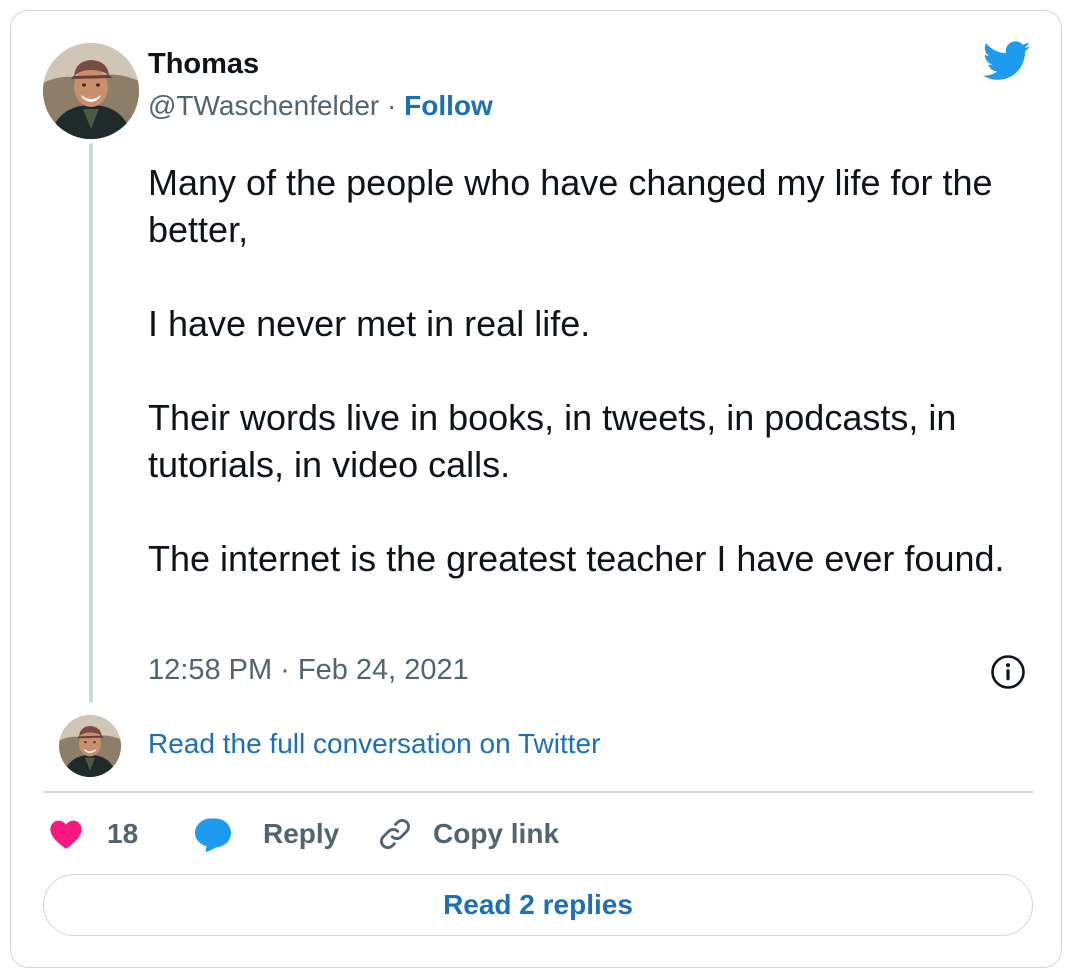 This screenshot has height=980, width=1074. I want to click on like-button: 18, so click(93, 834).